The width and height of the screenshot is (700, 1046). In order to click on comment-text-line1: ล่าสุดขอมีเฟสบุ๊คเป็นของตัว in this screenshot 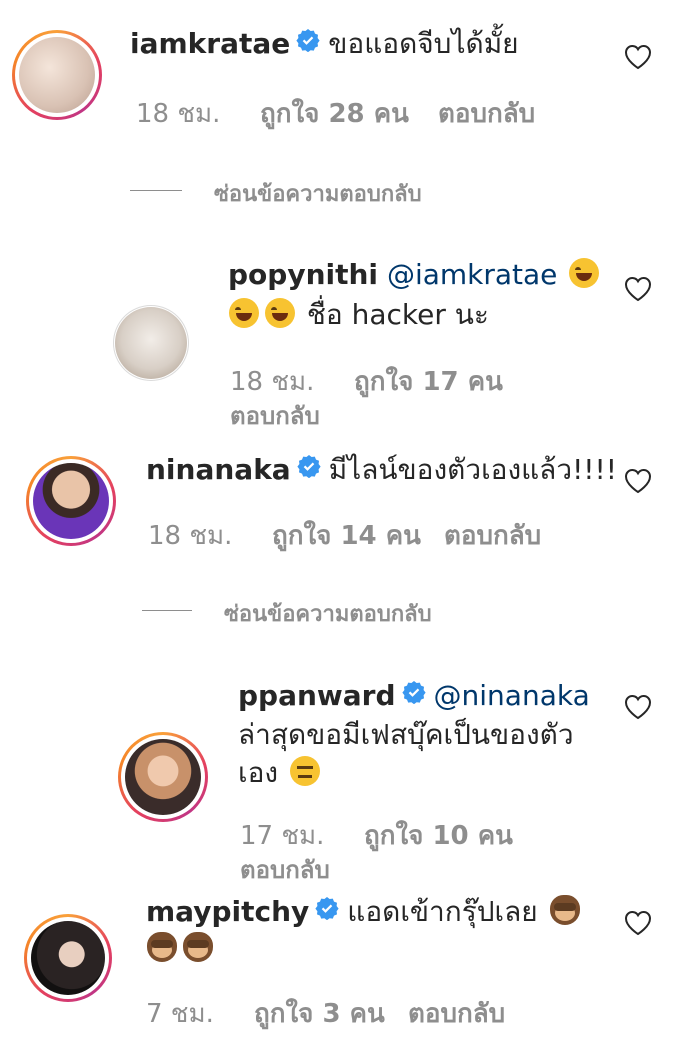, I will do `click(406, 734)`.